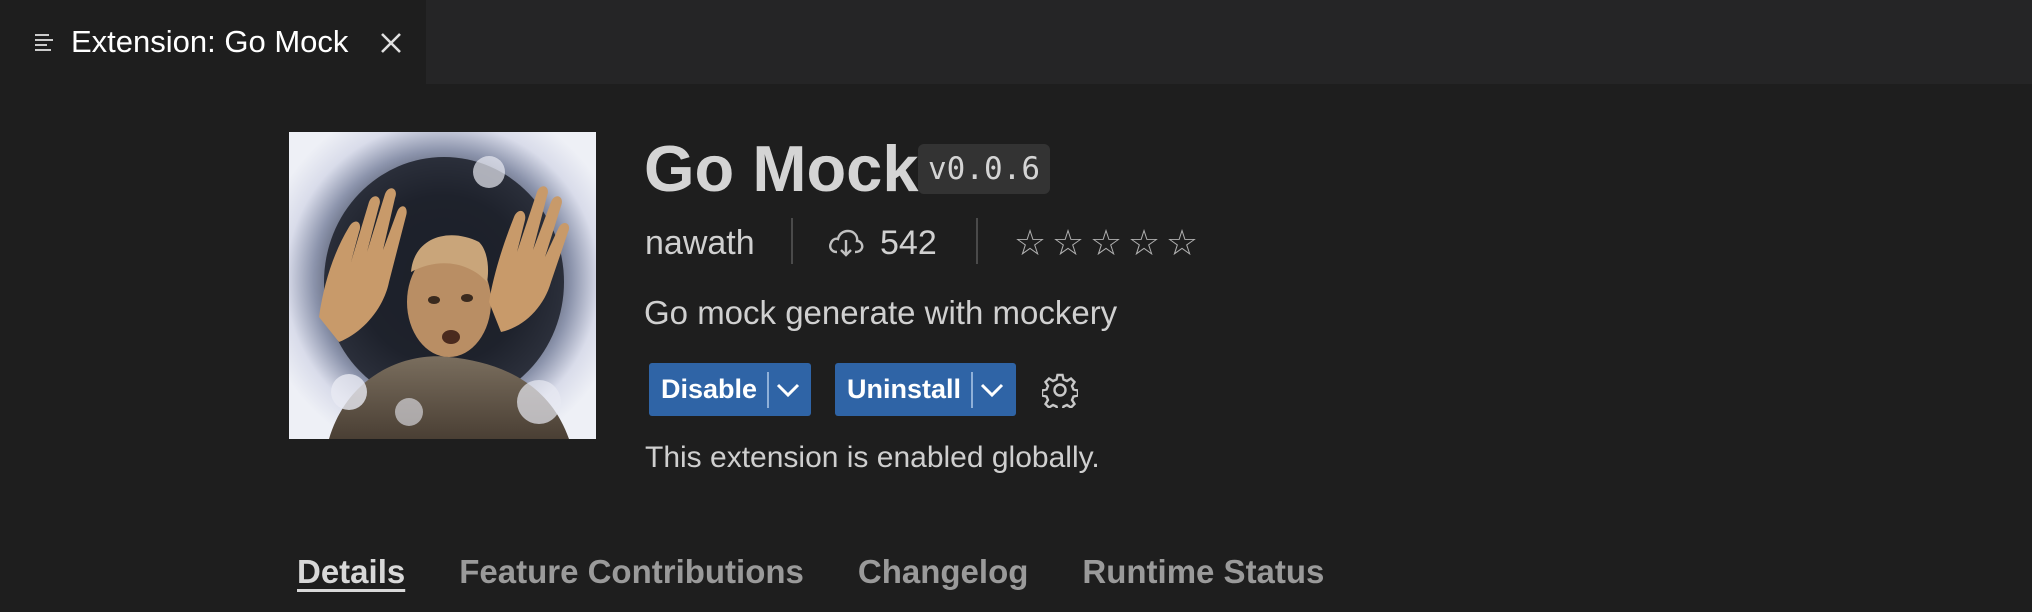  Describe the element at coordinates (984, 169) in the screenshot. I see `version-badge: v0.0.6` at that location.